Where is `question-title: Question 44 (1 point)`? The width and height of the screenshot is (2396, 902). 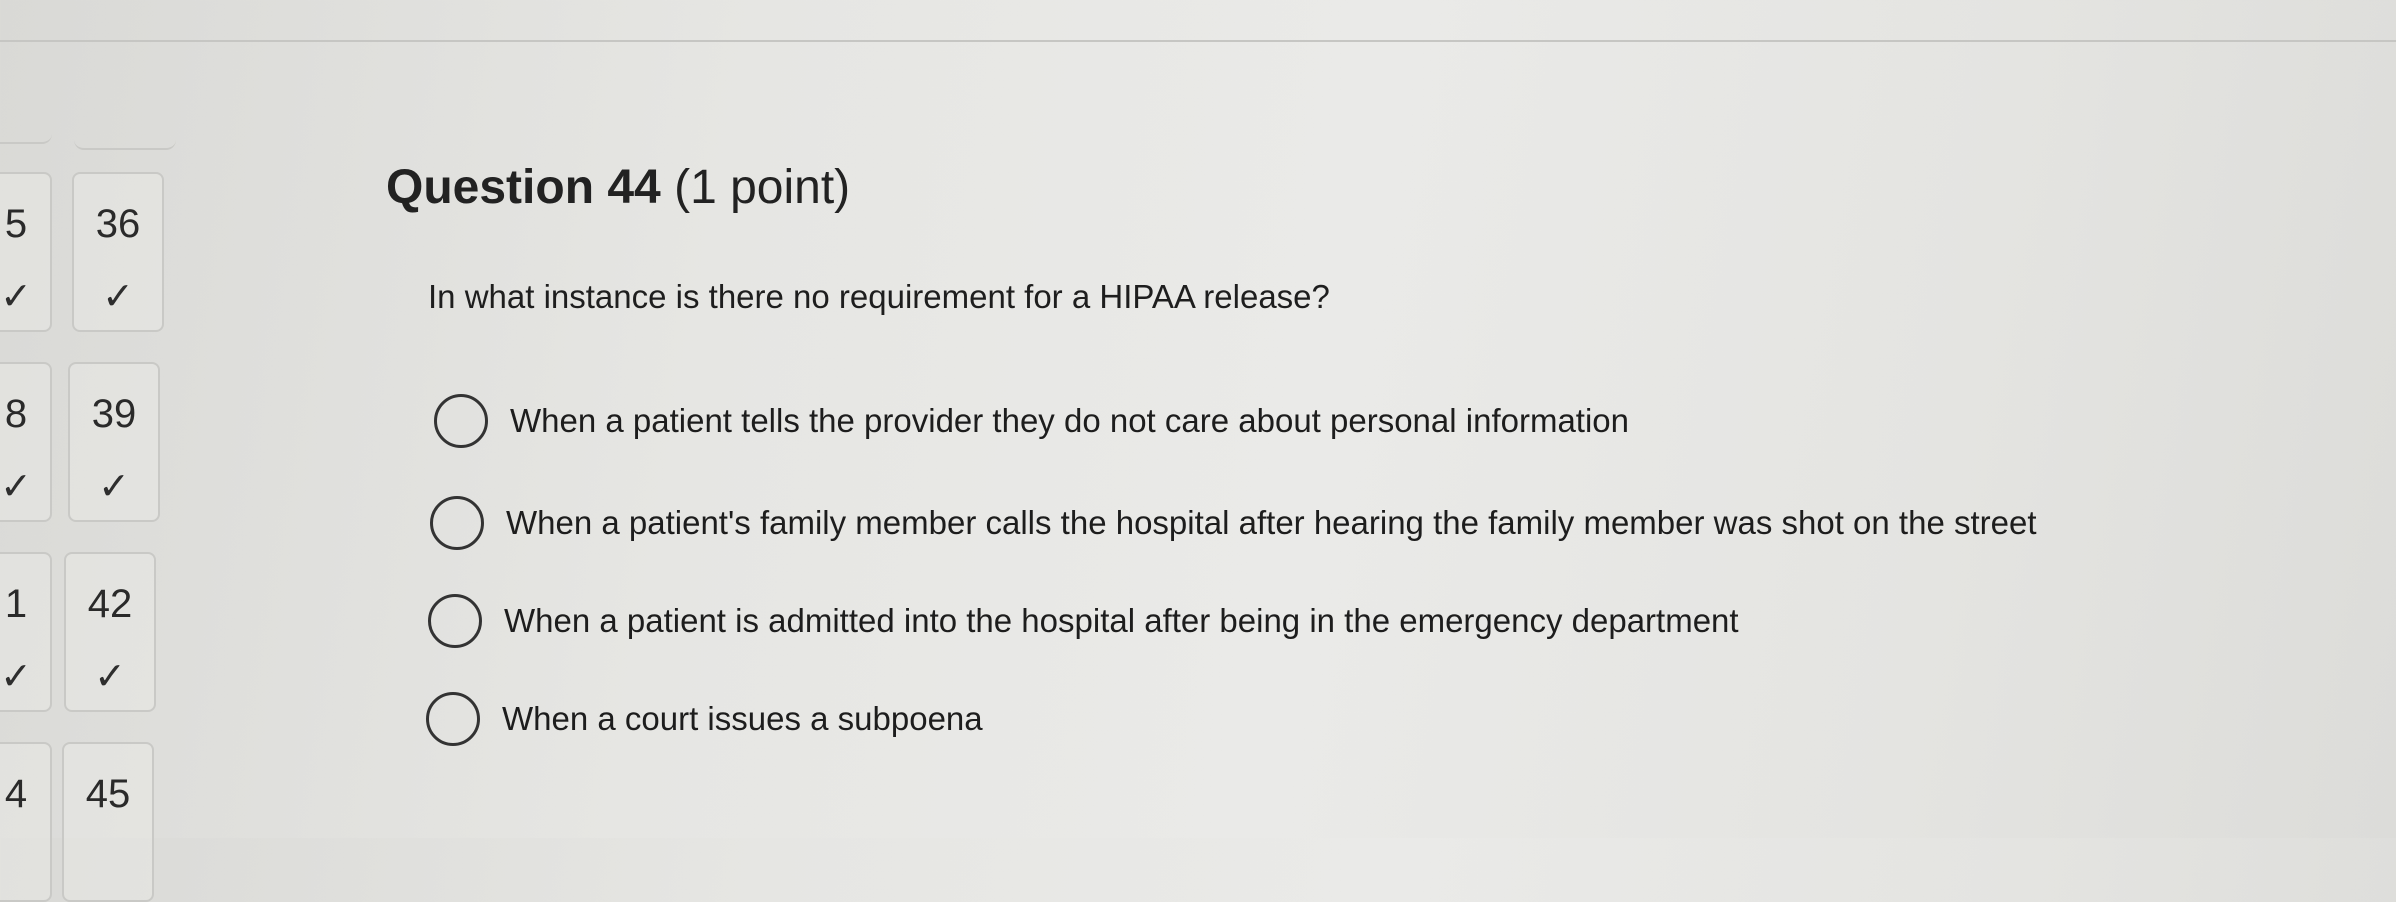
question-title: Question 44 (1 point) is located at coordinates (618, 187).